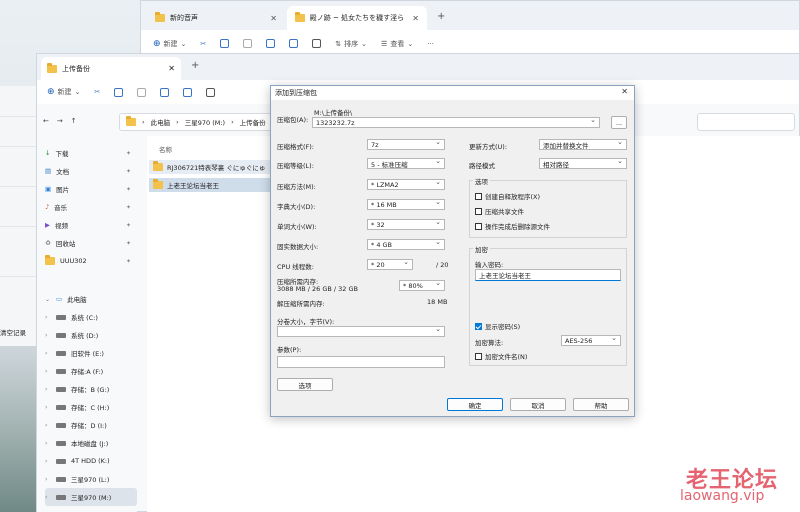  I want to click on view-button: ☰ 查看 ⌄, so click(397, 44).